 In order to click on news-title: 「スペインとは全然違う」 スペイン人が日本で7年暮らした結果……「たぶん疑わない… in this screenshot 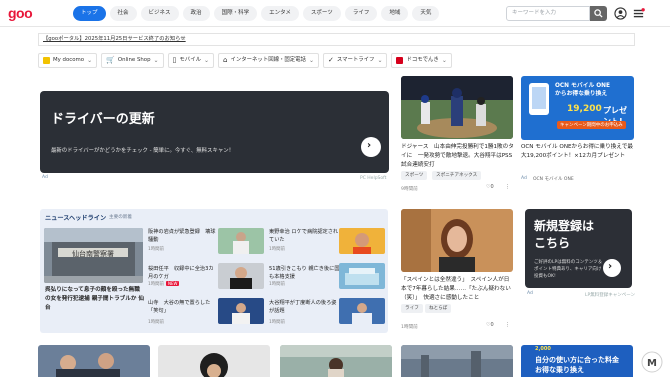, I will do `click(457, 289)`.